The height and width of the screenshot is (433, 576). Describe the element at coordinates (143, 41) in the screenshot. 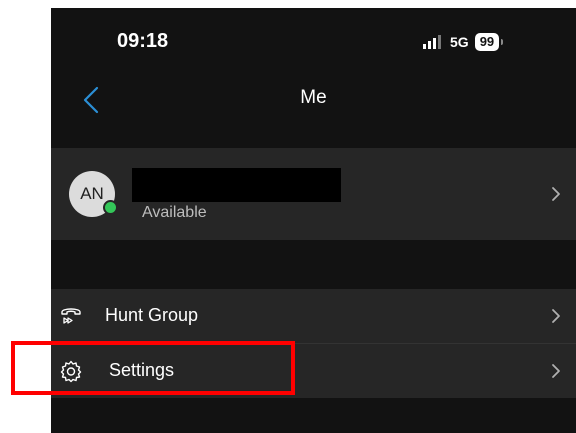

I see `status-time: 09:18` at that location.